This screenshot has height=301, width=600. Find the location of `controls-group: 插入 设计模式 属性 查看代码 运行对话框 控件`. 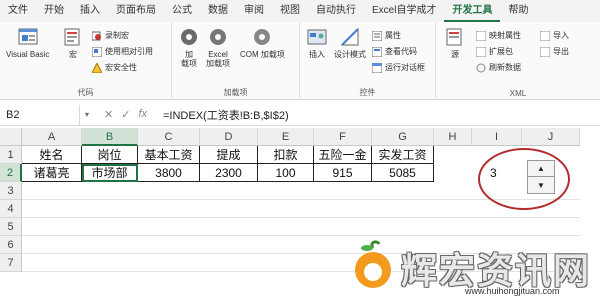

controls-group: 插入 设计模式 属性 查看代码 运行对话框 控件 is located at coordinates (368, 61).